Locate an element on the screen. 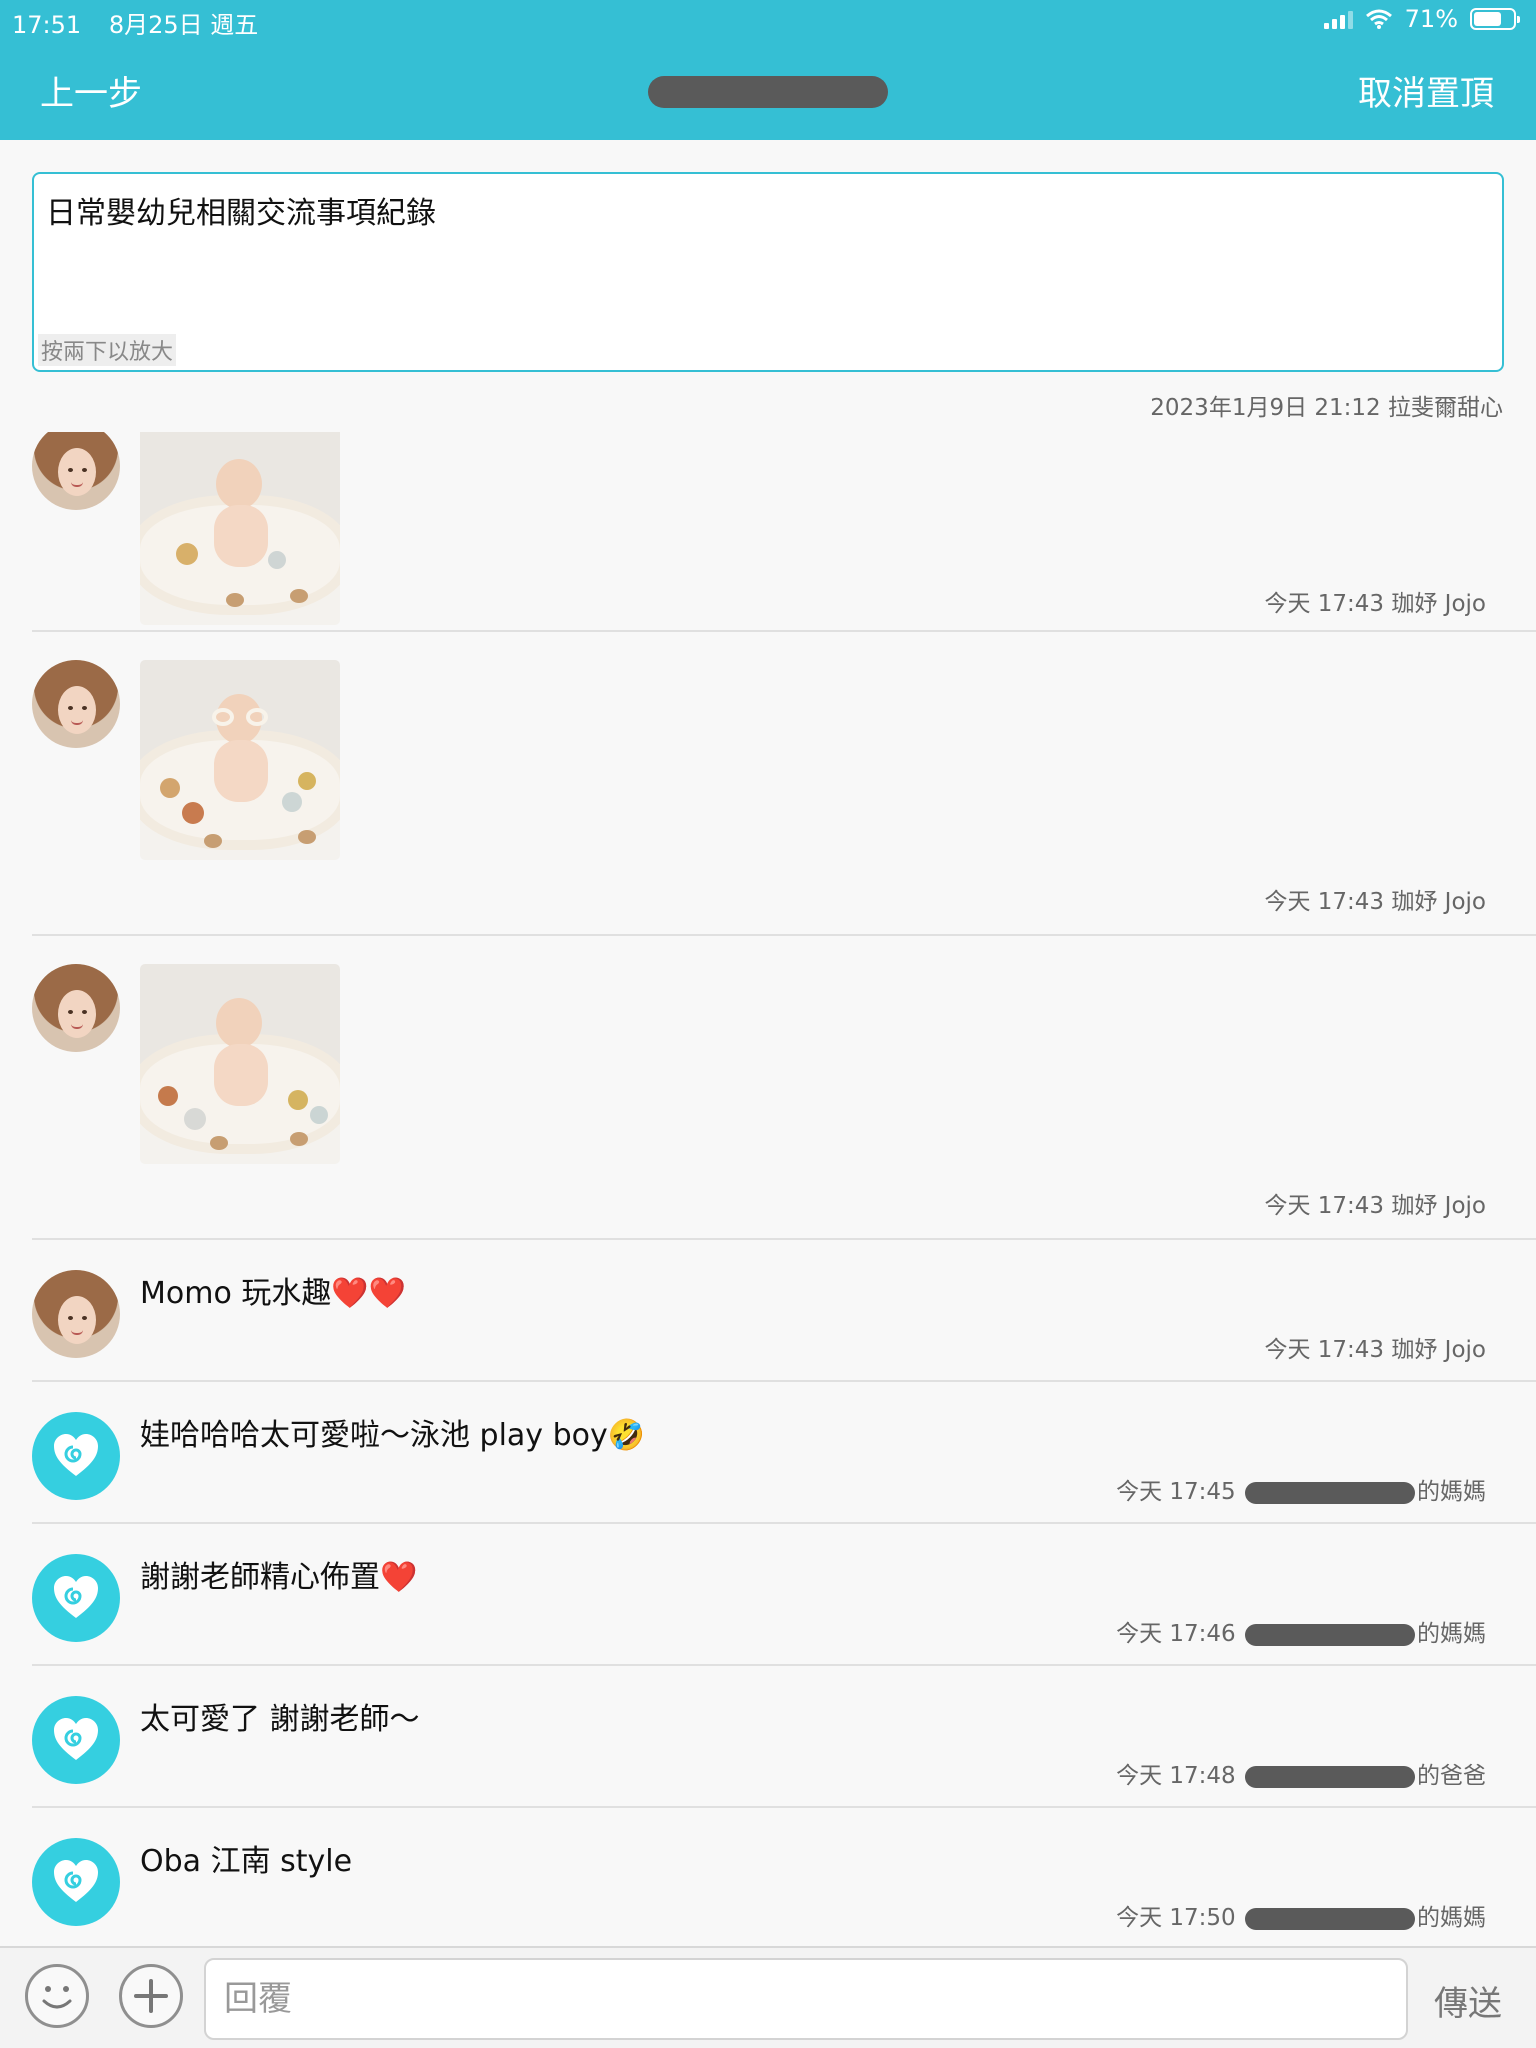 The height and width of the screenshot is (2048, 1536). pinned-note-meta: 2023年1月9日 21:12 拉斐爾甜心 is located at coordinates (1326, 408).